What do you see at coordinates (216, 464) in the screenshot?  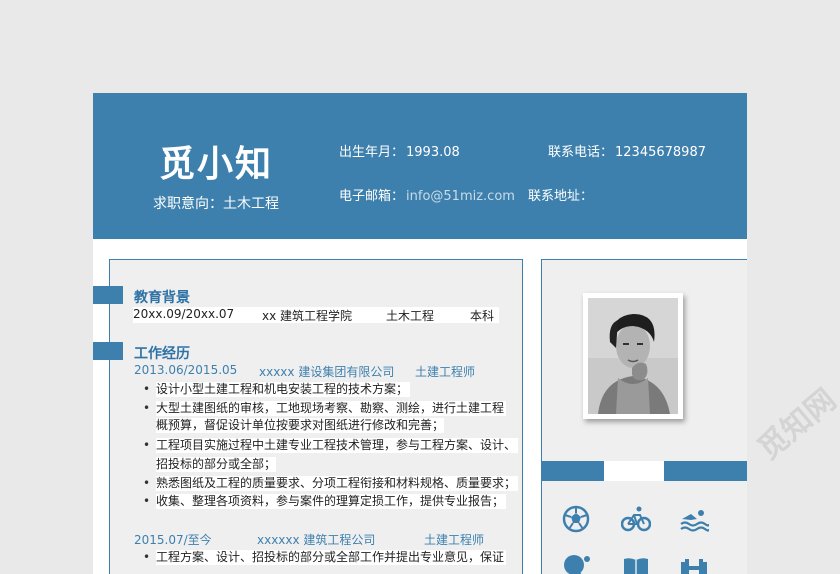 I see `job-bullet-continuation: 招投标的部分或全部；` at bounding box center [216, 464].